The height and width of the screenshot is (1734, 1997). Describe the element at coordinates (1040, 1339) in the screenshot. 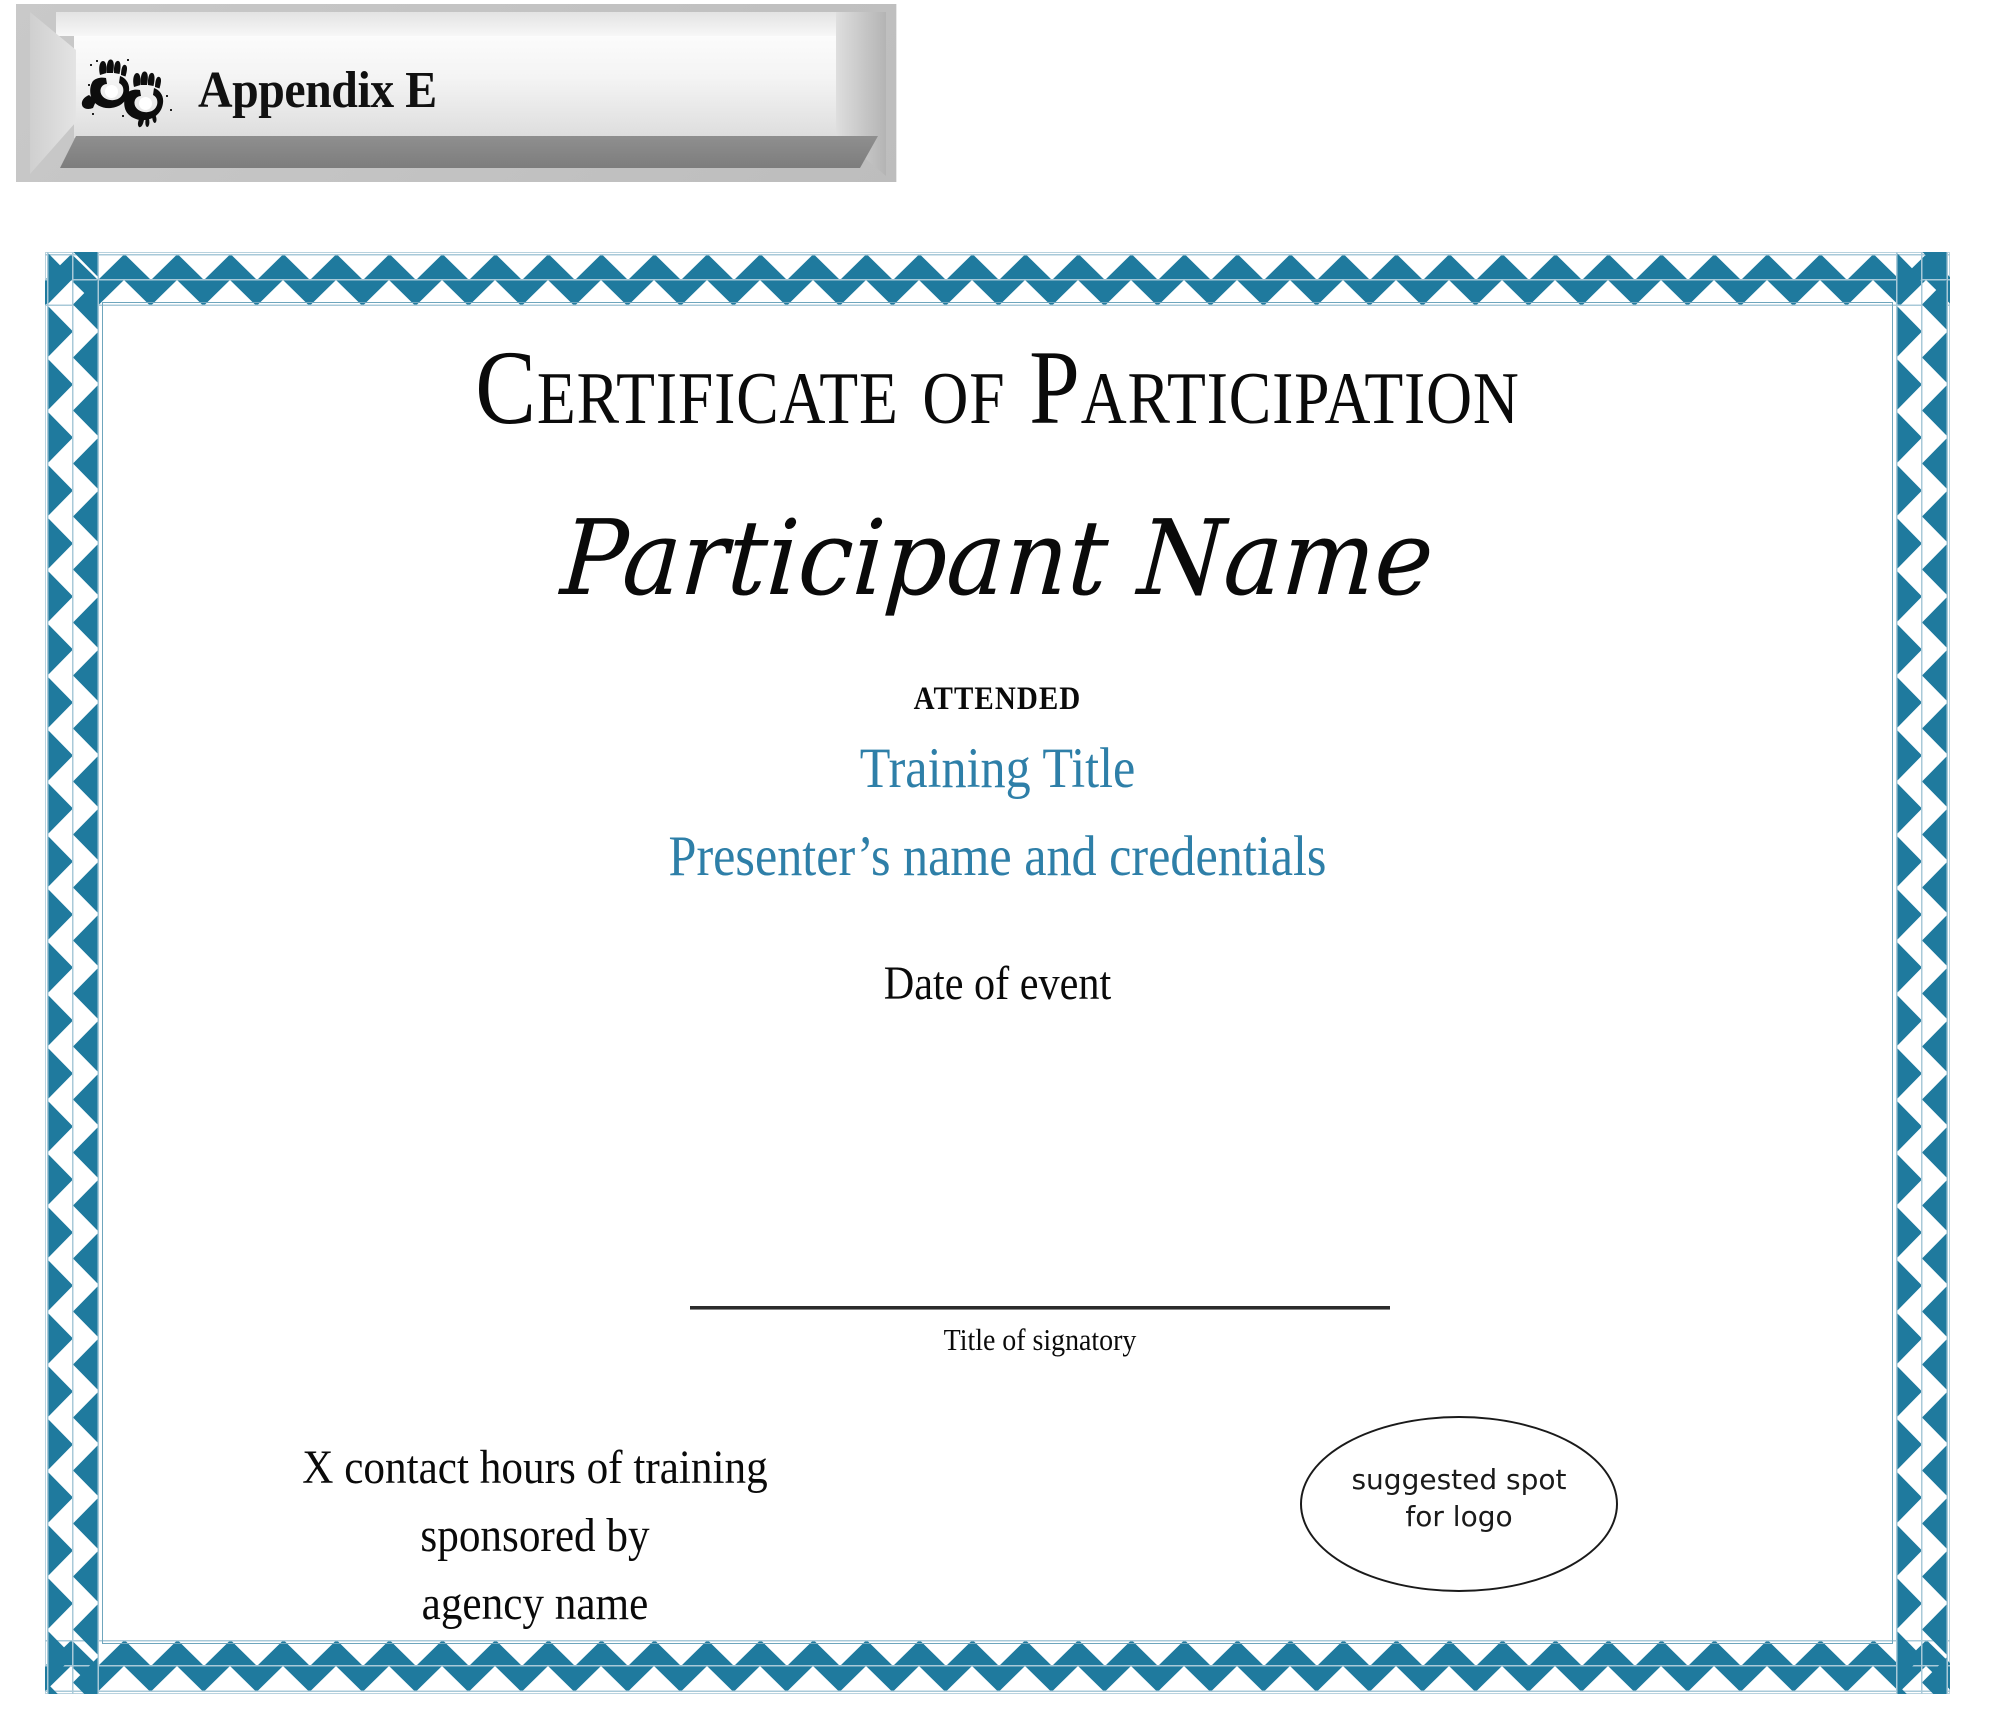

I see `signatory-title-label: Title of signatory` at that location.